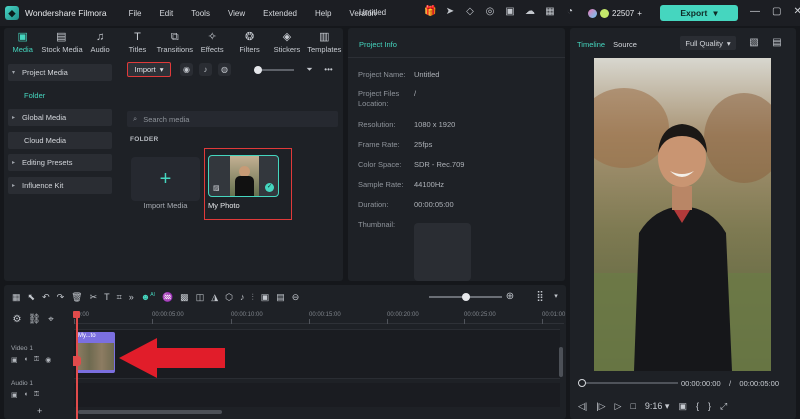  I want to click on more-icon: •••, so click(328, 69).